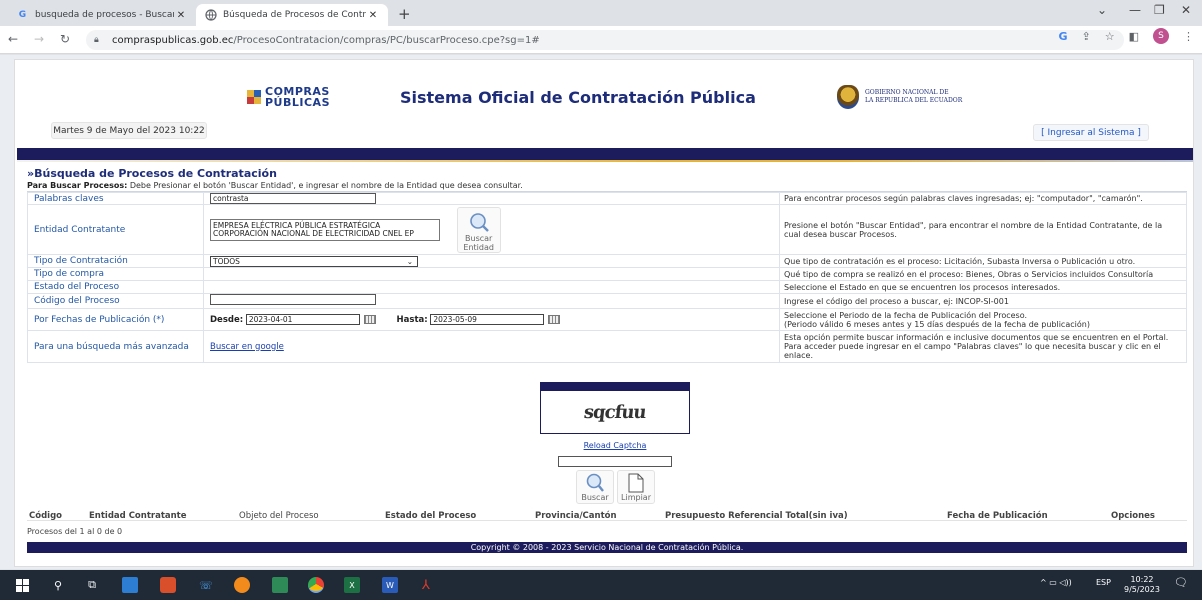  Describe the element at coordinates (58, 585) in the screenshot. I see `search-icon: ⚲` at that location.